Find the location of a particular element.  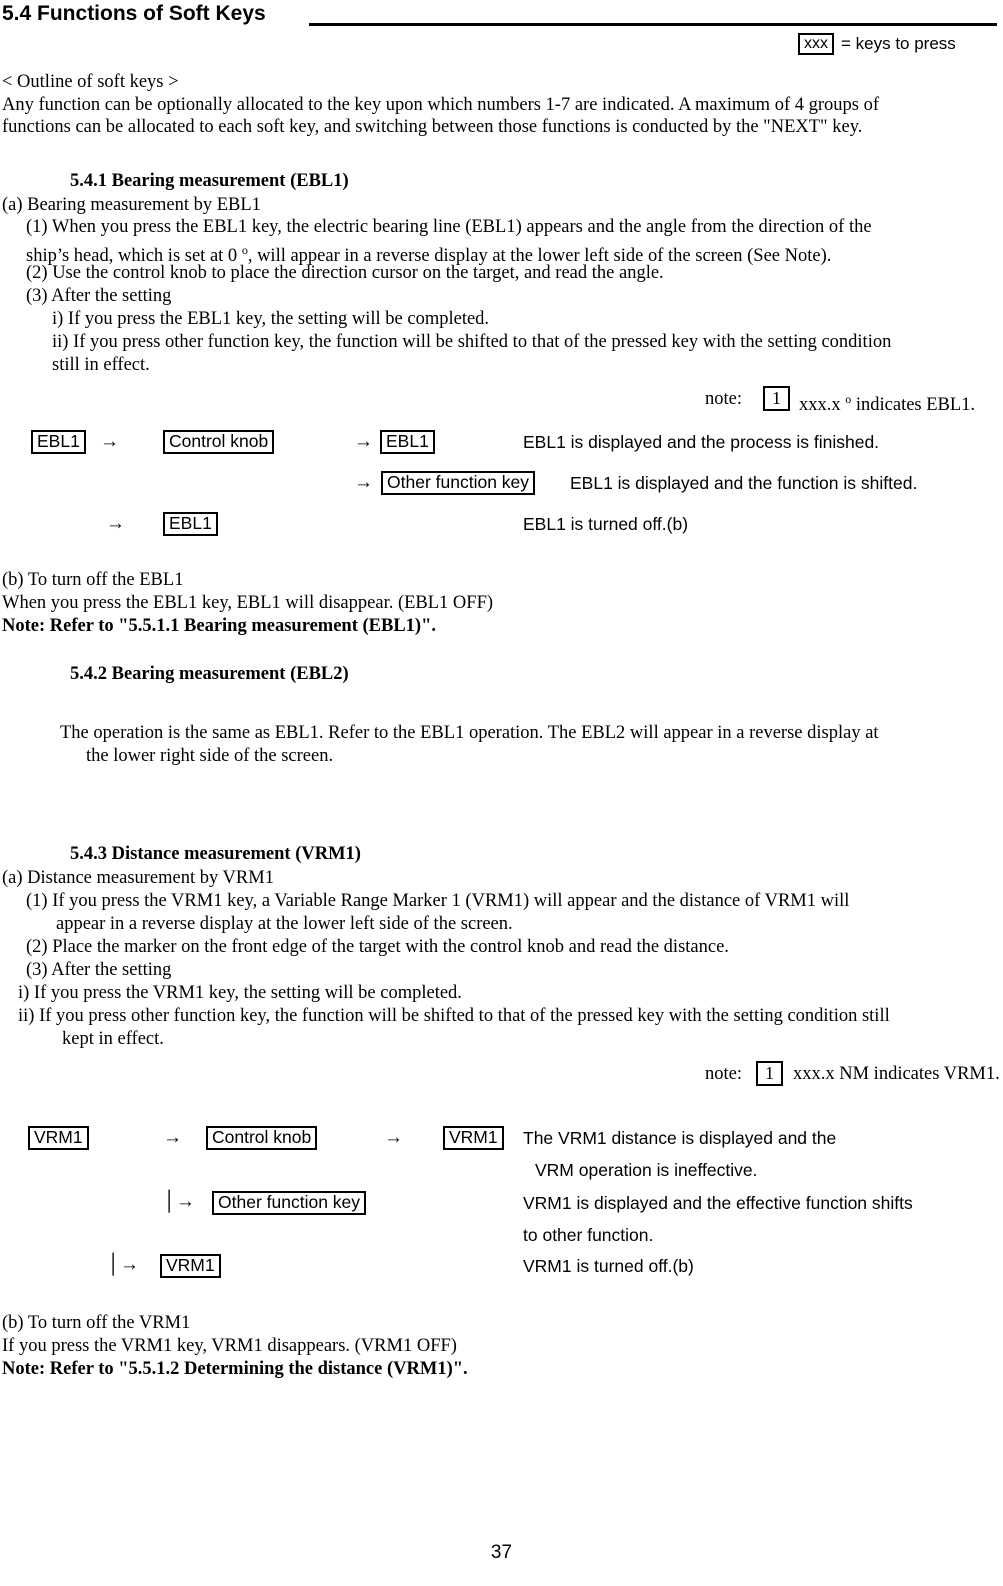

title-underline-rule is located at coordinates (653, 24).